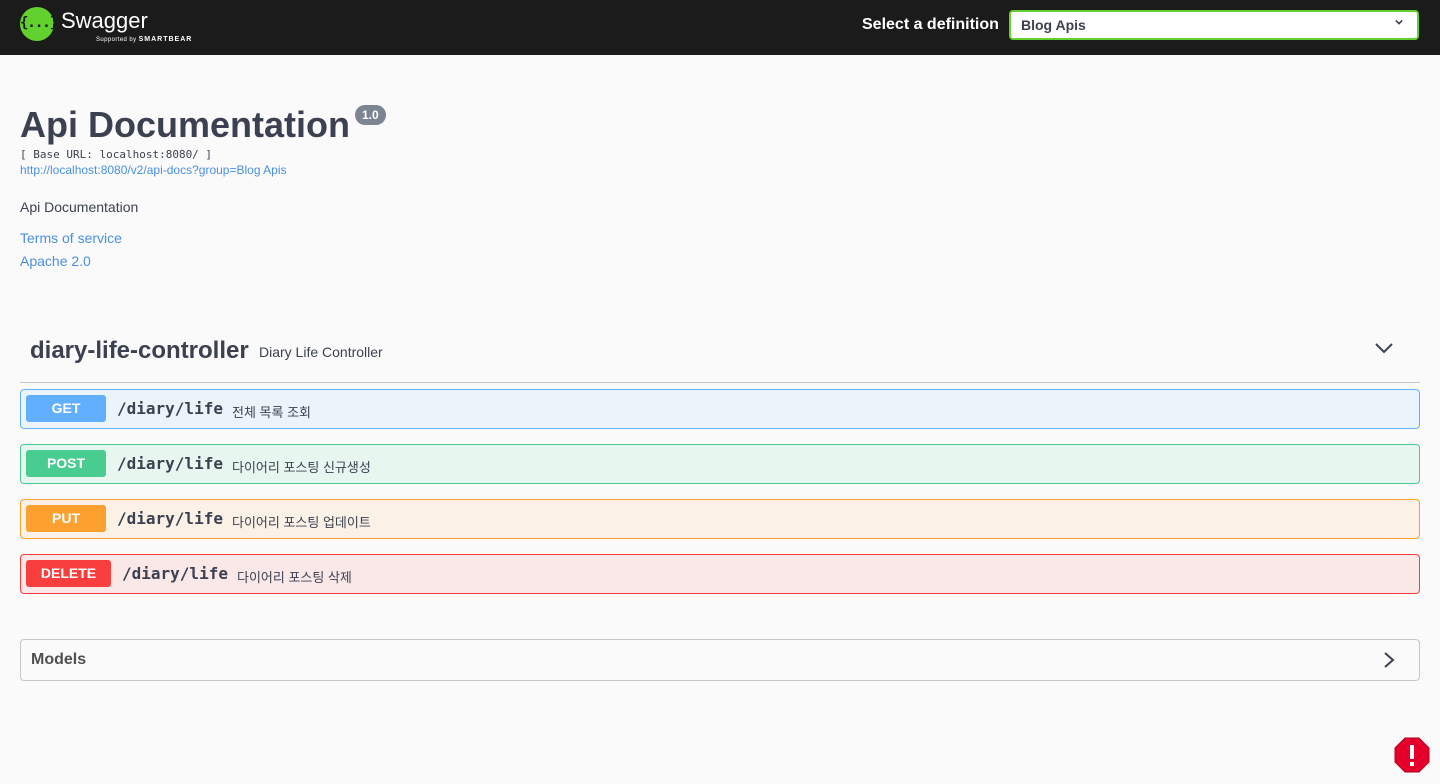 This screenshot has width=1440, height=784. I want to click on definition-label: Select a definition, so click(930, 24).